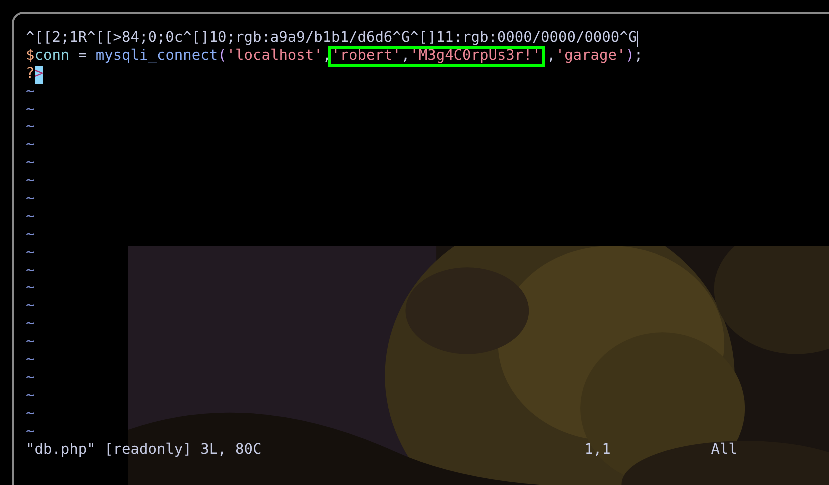 This screenshot has width=829, height=485. Describe the element at coordinates (332, 39) in the screenshot. I see `code-token: ^[[2;1R^[[>84;0;0c^[]10;rgb:a9a9/b1b1/d6d6^G^[]11:rgb:0000/0000/0000^G` at that location.